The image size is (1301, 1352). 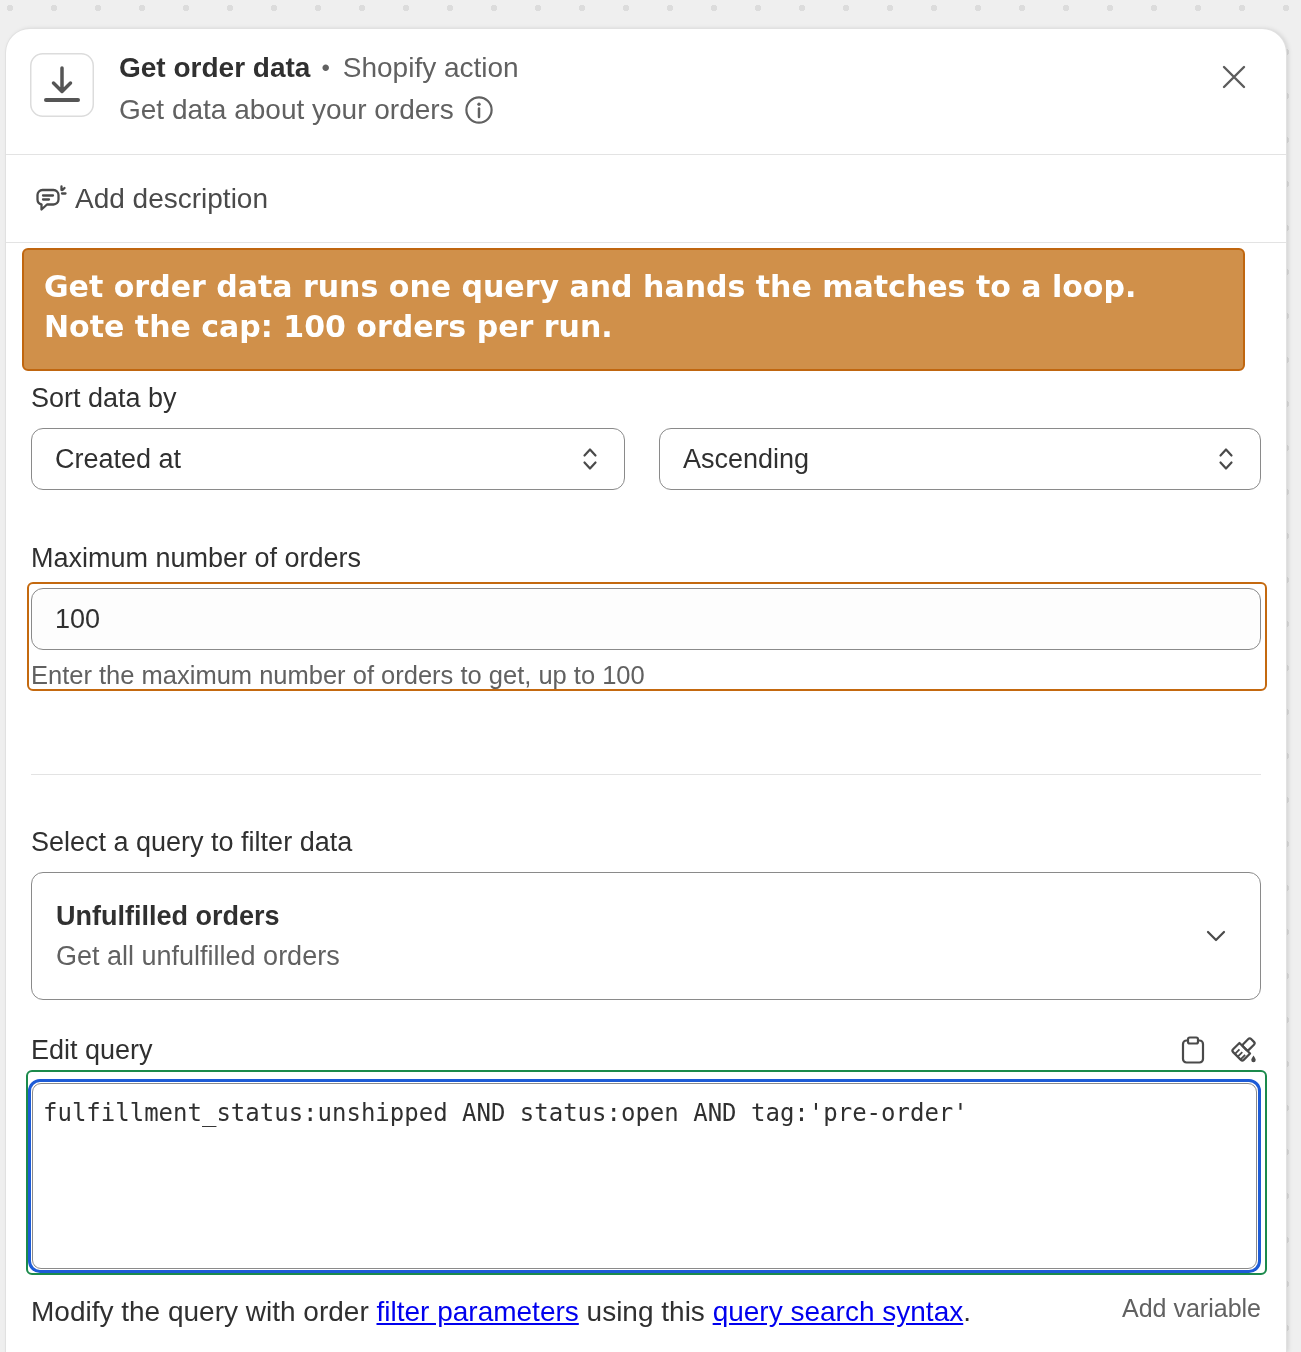 What do you see at coordinates (196, 558) in the screenshot?
I see `field-label: Maximum number of orders` at bounding box center [196, 558].